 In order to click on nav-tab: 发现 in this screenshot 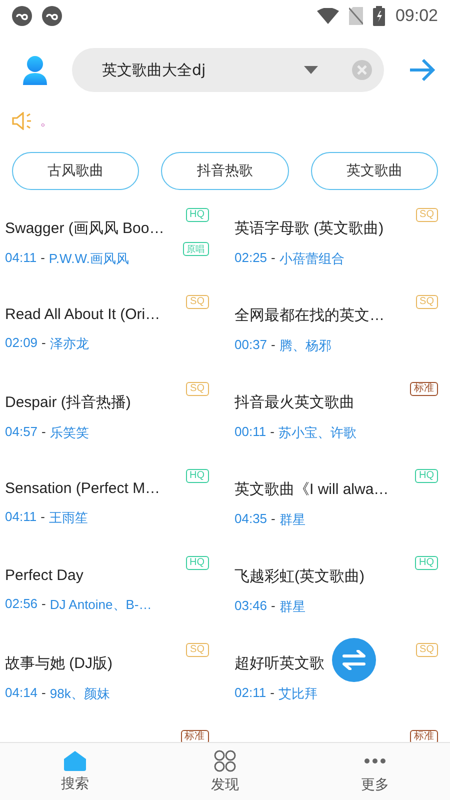, I will do `click(225, 772)`.